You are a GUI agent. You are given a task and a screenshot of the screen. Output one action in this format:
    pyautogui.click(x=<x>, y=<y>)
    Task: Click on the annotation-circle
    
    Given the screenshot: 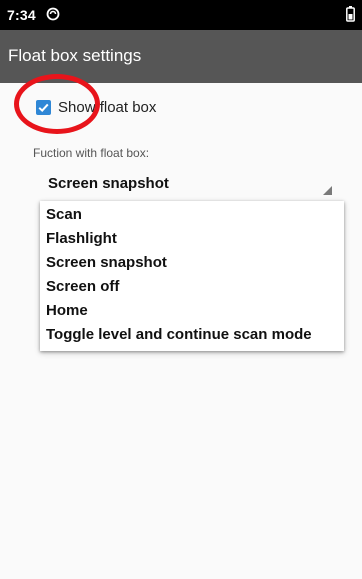 What is the action you would take?
    pyautogui.click(x=57, y=104)
    